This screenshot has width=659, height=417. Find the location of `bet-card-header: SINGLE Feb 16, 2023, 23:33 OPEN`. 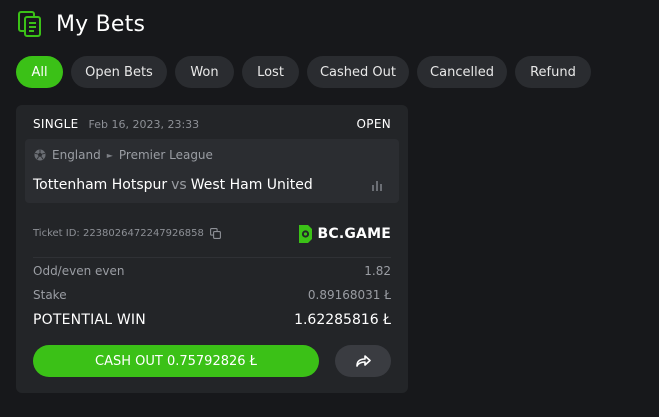

bet-card-header: SINGLE Feb 16, 2023, 23:33 OPEN is located at coordinates (212, 124).